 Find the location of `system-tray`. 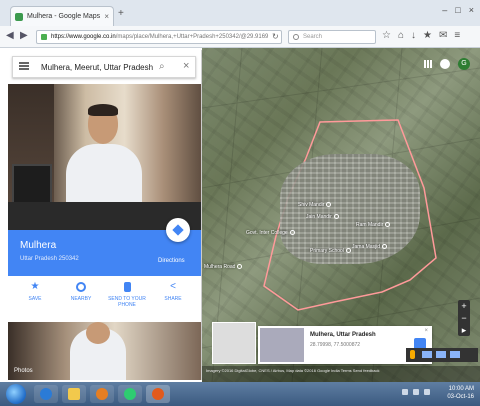

system-tray is located at coordinates (416, 392).